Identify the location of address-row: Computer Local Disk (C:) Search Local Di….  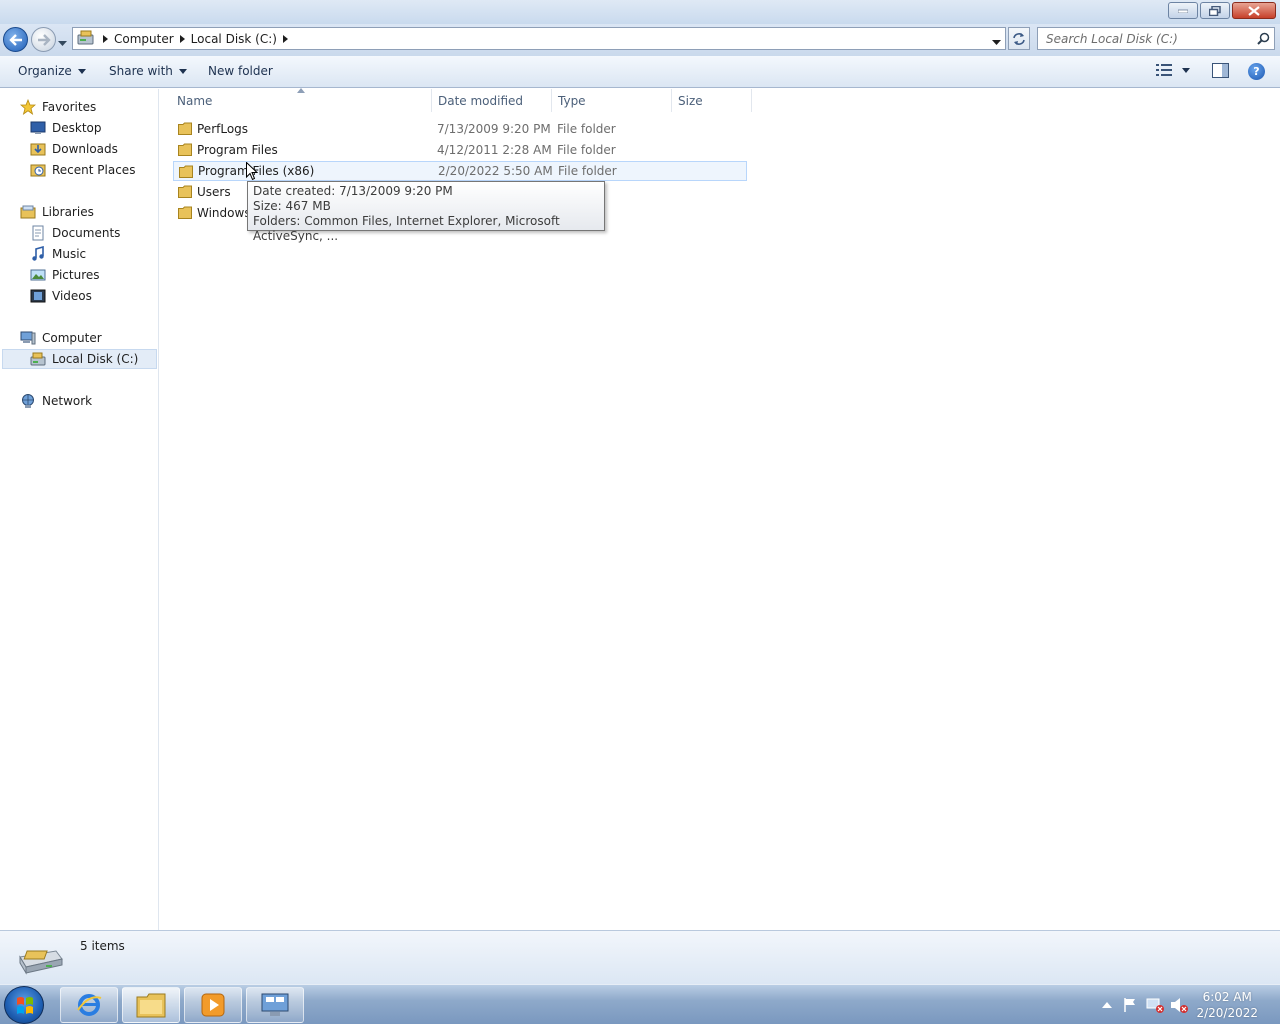
(640, 40).